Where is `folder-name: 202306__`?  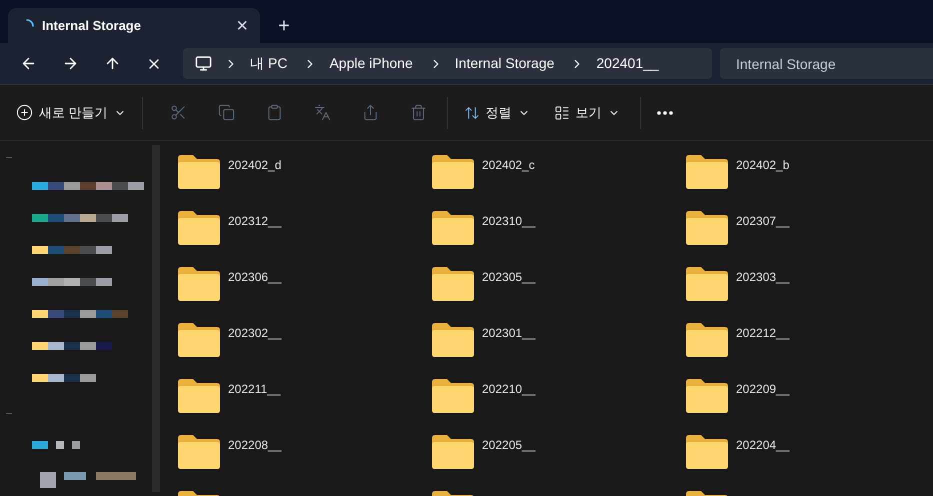 folder-name: 202306__ is located at coordinates (255, 277).